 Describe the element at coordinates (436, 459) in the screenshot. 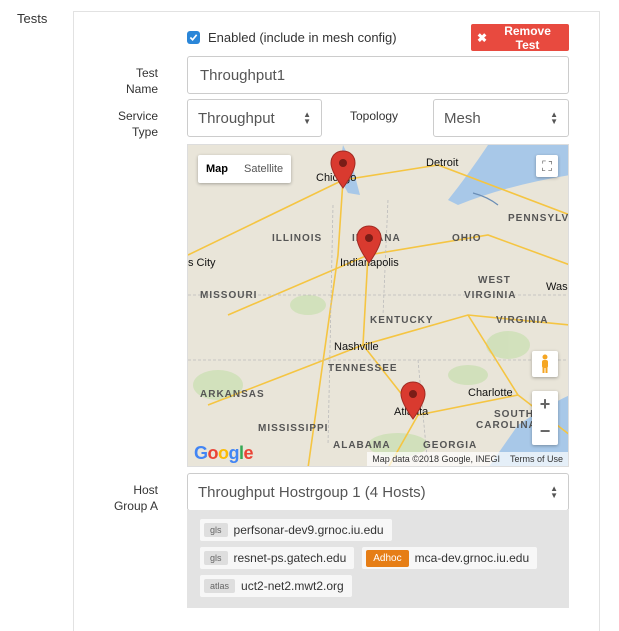

I see `map-data-attribution: Map data ©2018 Google, INEGI` at that location.